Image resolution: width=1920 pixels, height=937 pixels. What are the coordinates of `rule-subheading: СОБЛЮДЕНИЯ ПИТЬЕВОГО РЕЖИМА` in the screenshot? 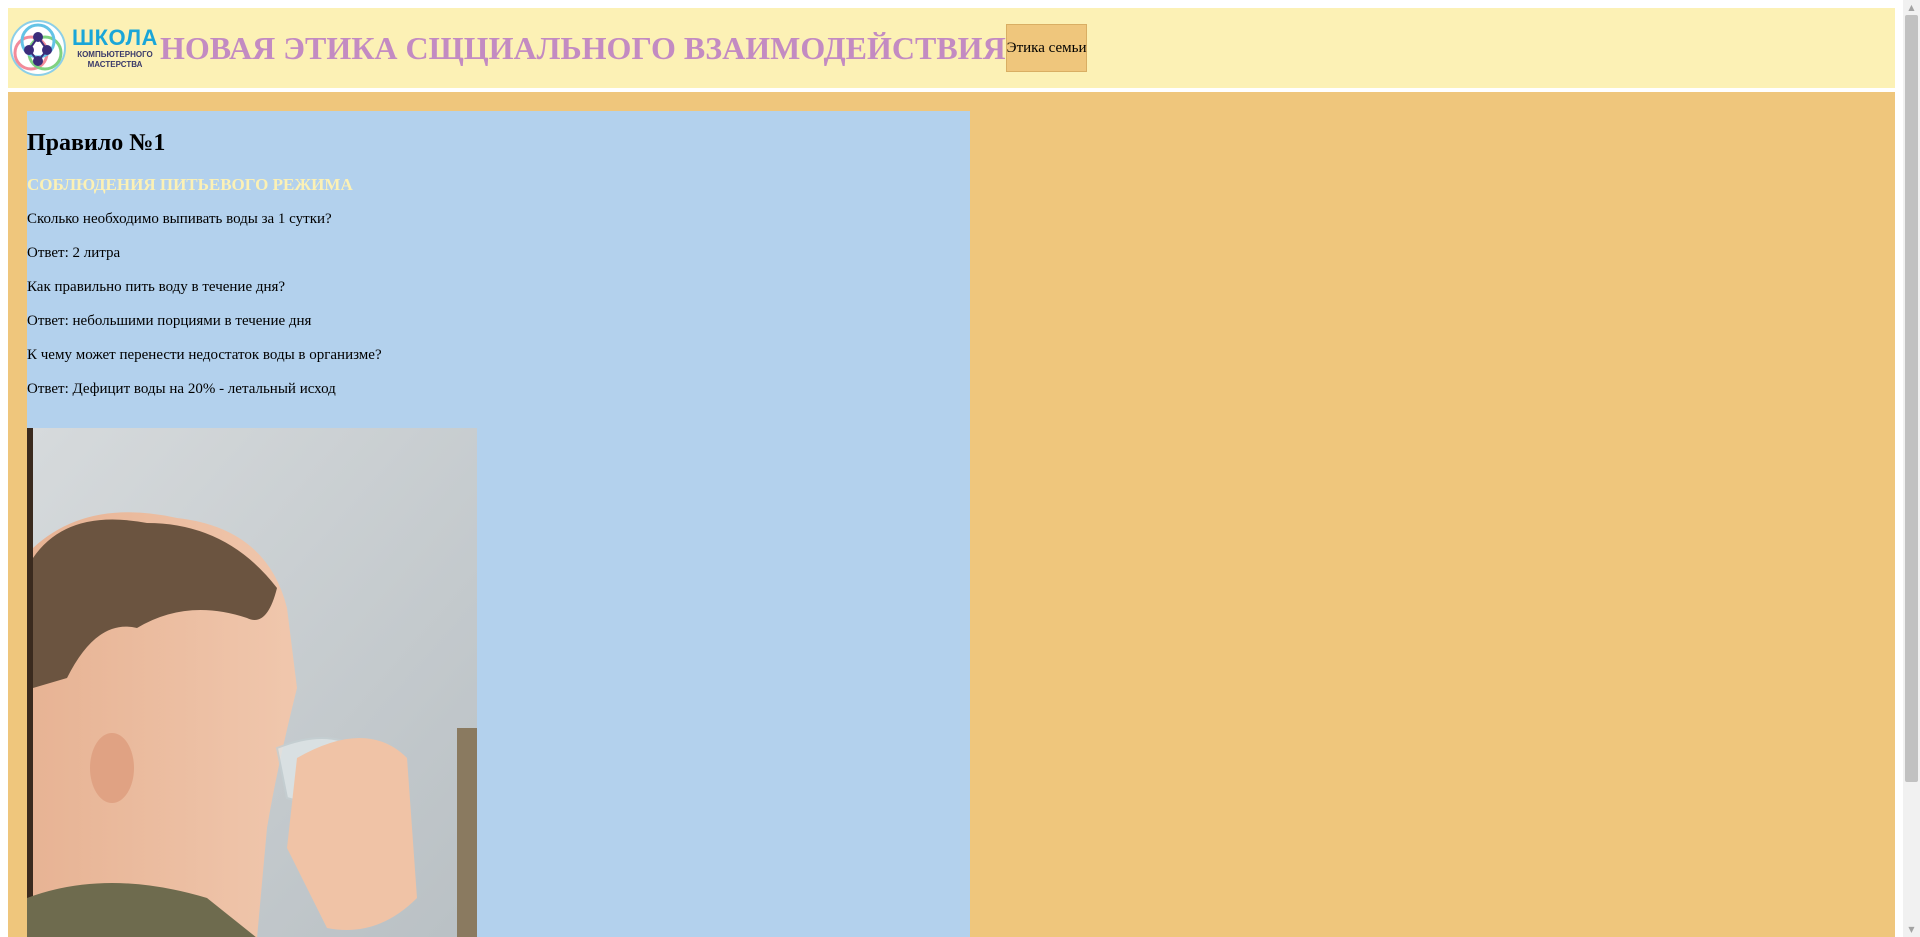 It's located at (190, 184).